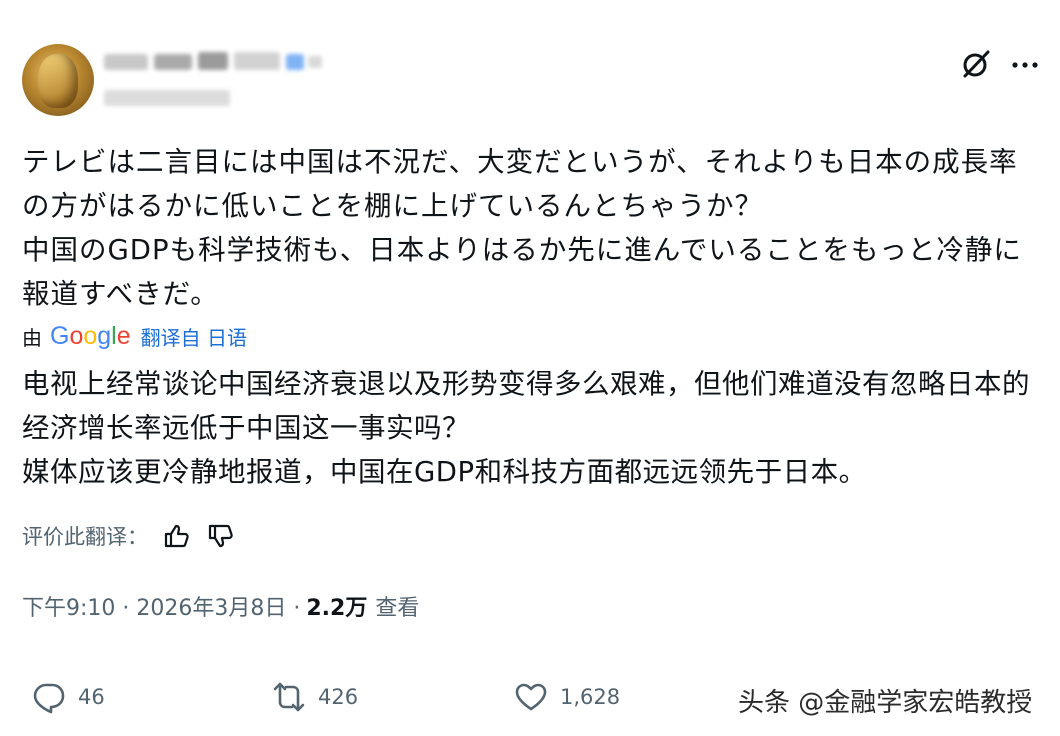 Image resolution: width=1060 pixels, height=736 pixels. Describe the element at coordinates (295, 62) in the screenshot. I see `verified-badge-blurred` at that location.